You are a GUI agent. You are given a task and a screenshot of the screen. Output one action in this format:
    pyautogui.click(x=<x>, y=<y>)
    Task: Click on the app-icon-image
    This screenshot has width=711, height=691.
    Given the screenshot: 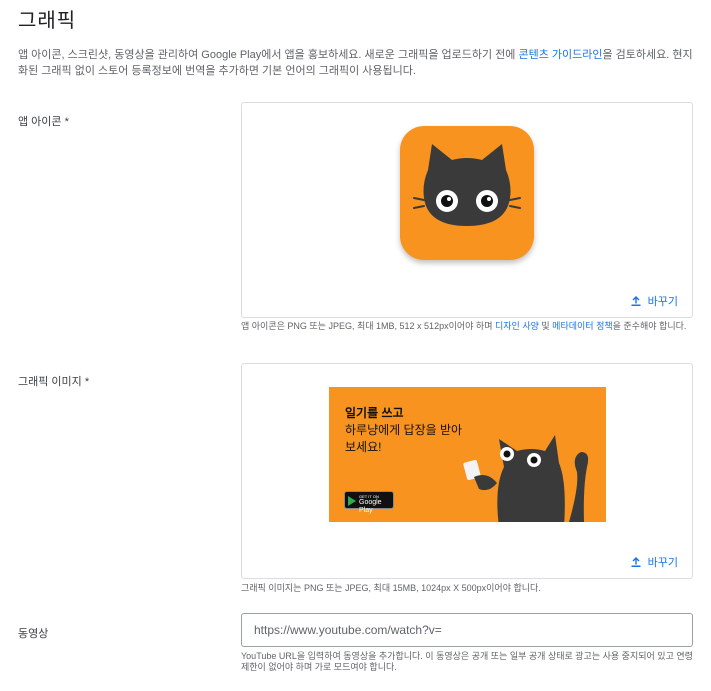 What is the action you would take?
    pyautogui.click(x=467, y=193)
    